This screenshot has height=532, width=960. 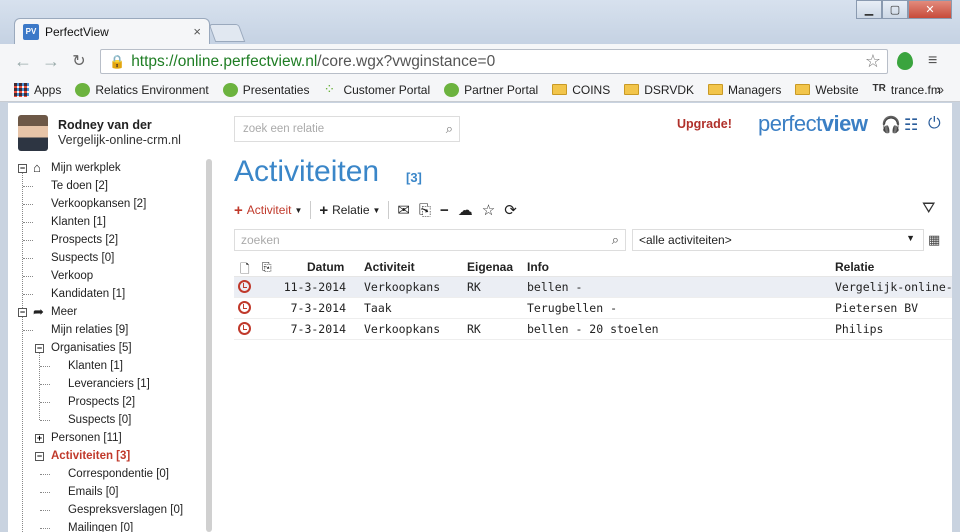 What do you see at coordinates (744, 90) in the screenshot?
I see `bookmark-managers: Managers` at bounding box center [744, 90].